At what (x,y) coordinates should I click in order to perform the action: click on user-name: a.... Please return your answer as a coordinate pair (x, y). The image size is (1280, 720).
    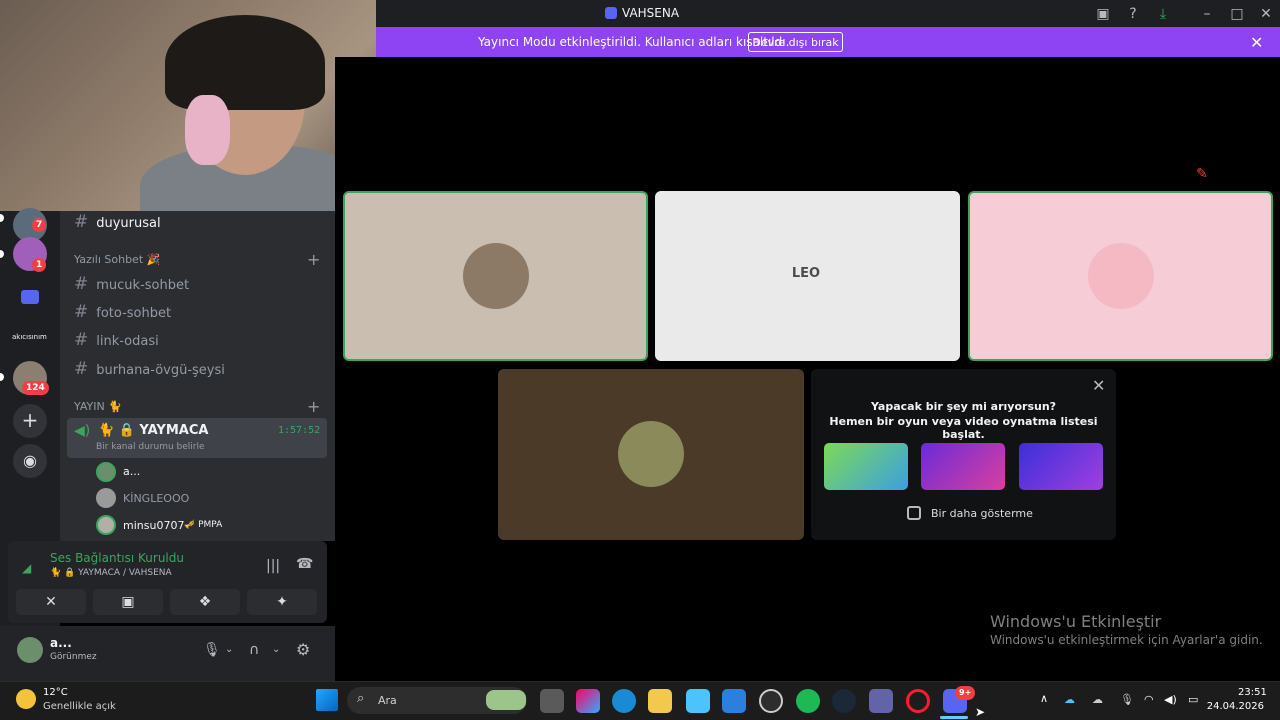
    Looking at the image, I should click on (61, 643).